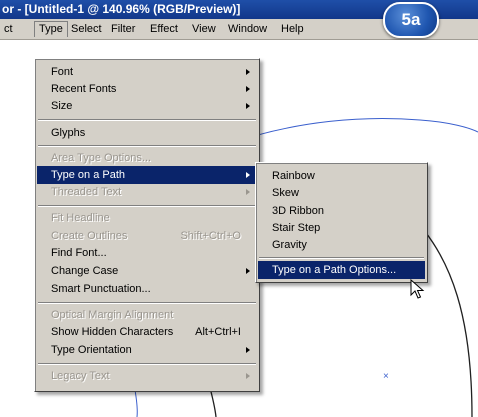 The width and height of the screenshot is (478, 417). What do you see at coordinates (204, 29) in the screenshot?
I see `menu-view: View` at bounding box center [204, 29].